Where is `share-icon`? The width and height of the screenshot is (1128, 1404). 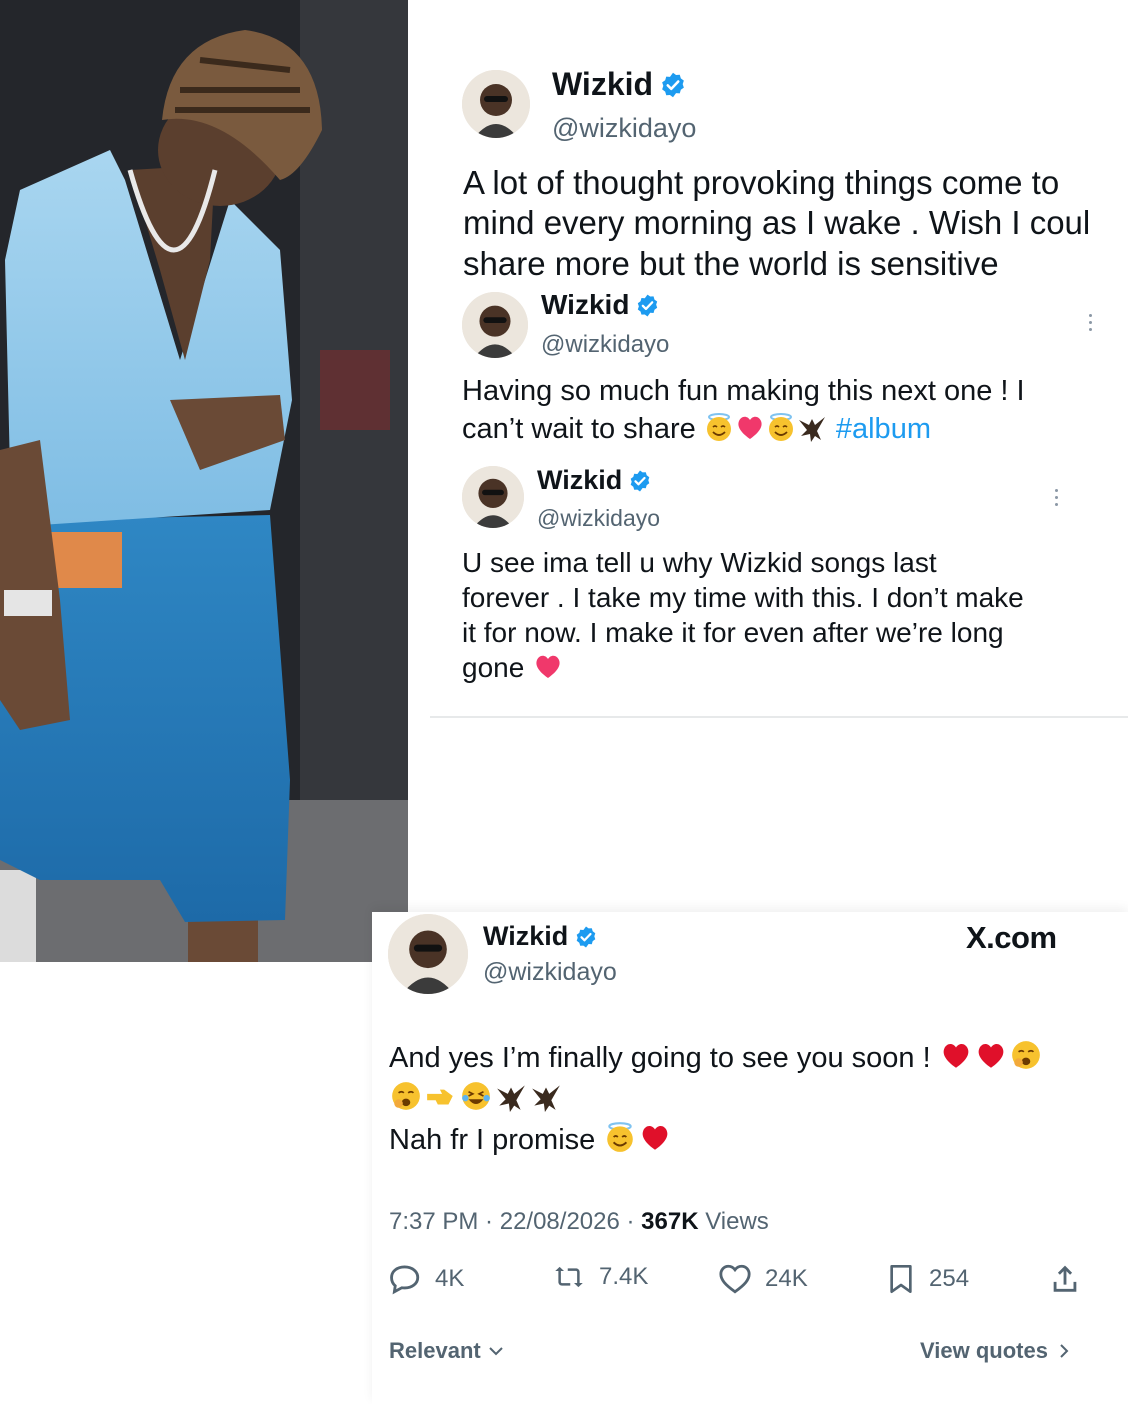
share-icon is located at coordinates (1065, 1278).